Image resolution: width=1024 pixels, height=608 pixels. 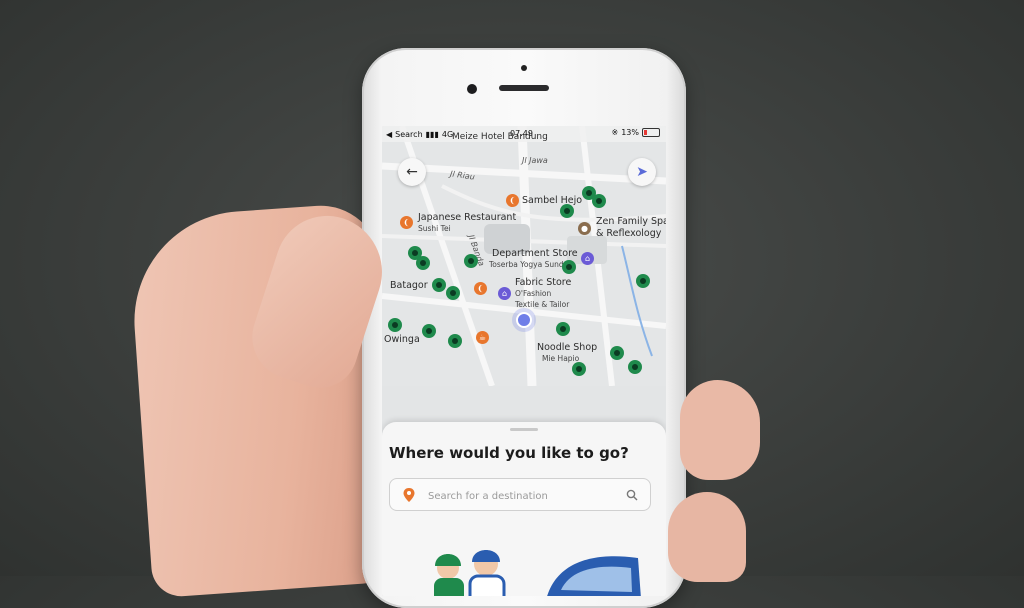 What do you see at coordinates (389, 134) in the screenshot?
I see `back-to-app-icon: ◀` at bounding box center [389, 134].